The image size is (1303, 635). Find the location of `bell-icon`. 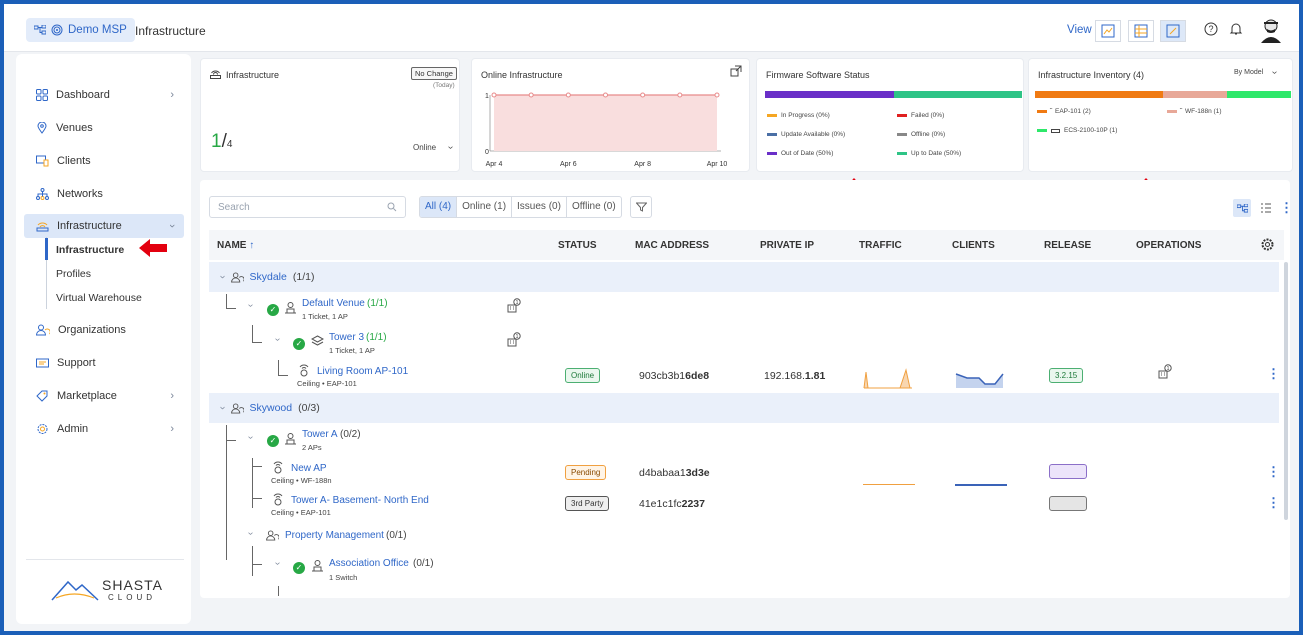

bell-icon is located at coordinates (1236, 29).